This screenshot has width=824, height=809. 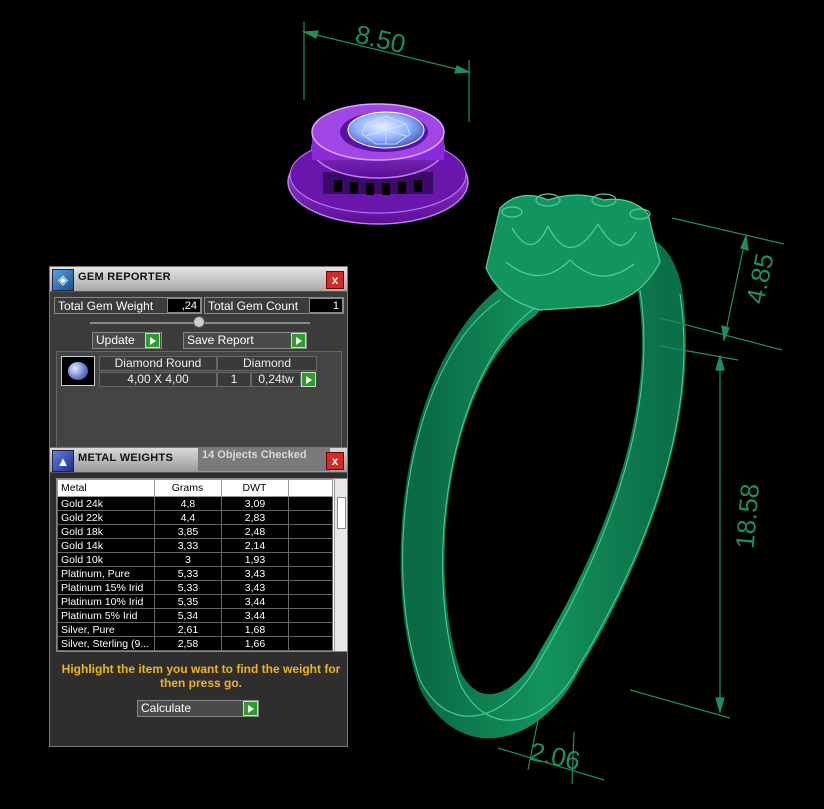 What do you see at coordinates (198, 279) in the screenshot?
I see `gem-reporter-titlebar: ◈ GEM REPORTER x` at bounding box center [198, 279].